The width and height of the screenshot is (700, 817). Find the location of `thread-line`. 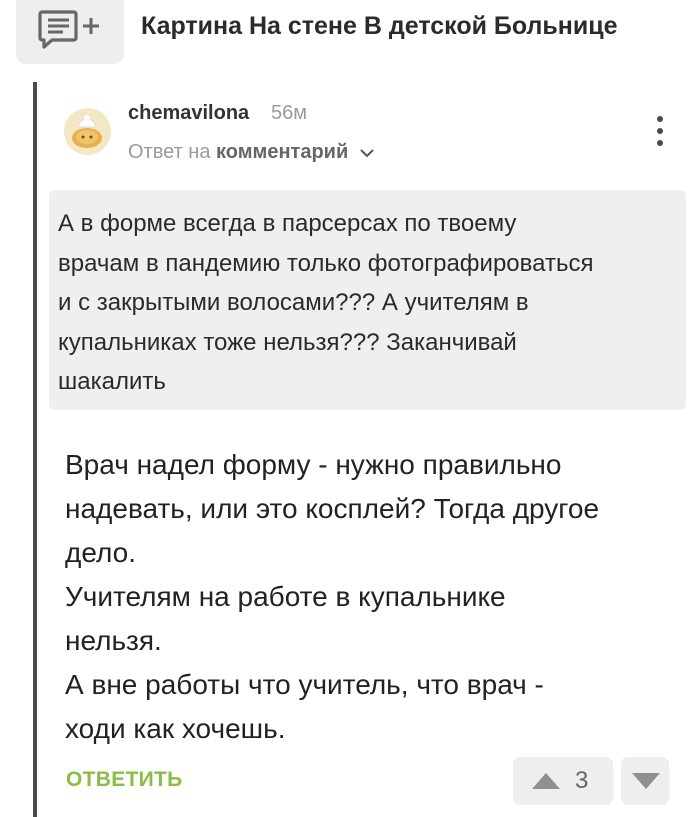

thread-line is located at coordinates (35, 449).